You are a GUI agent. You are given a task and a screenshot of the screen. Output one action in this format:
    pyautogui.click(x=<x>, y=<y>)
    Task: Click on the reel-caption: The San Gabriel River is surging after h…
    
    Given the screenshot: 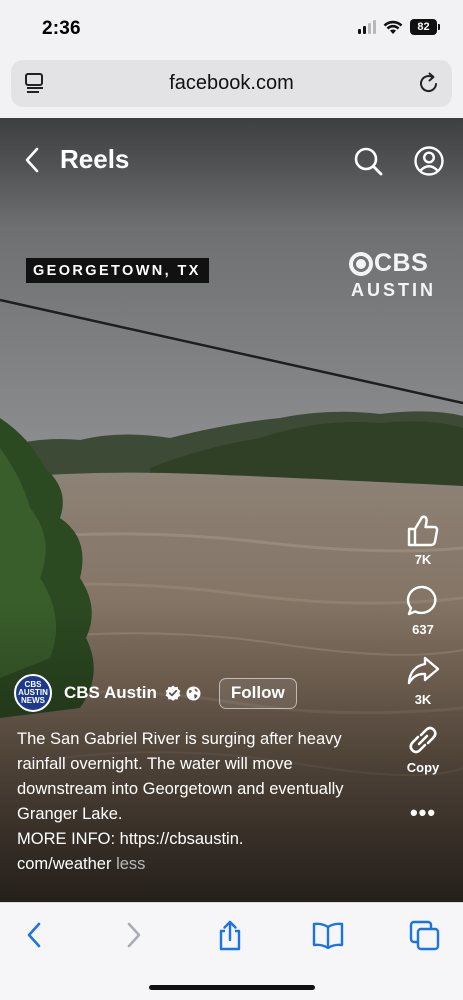 What is the action you would take?
    pyautogui.click(x=202, y=802)
    